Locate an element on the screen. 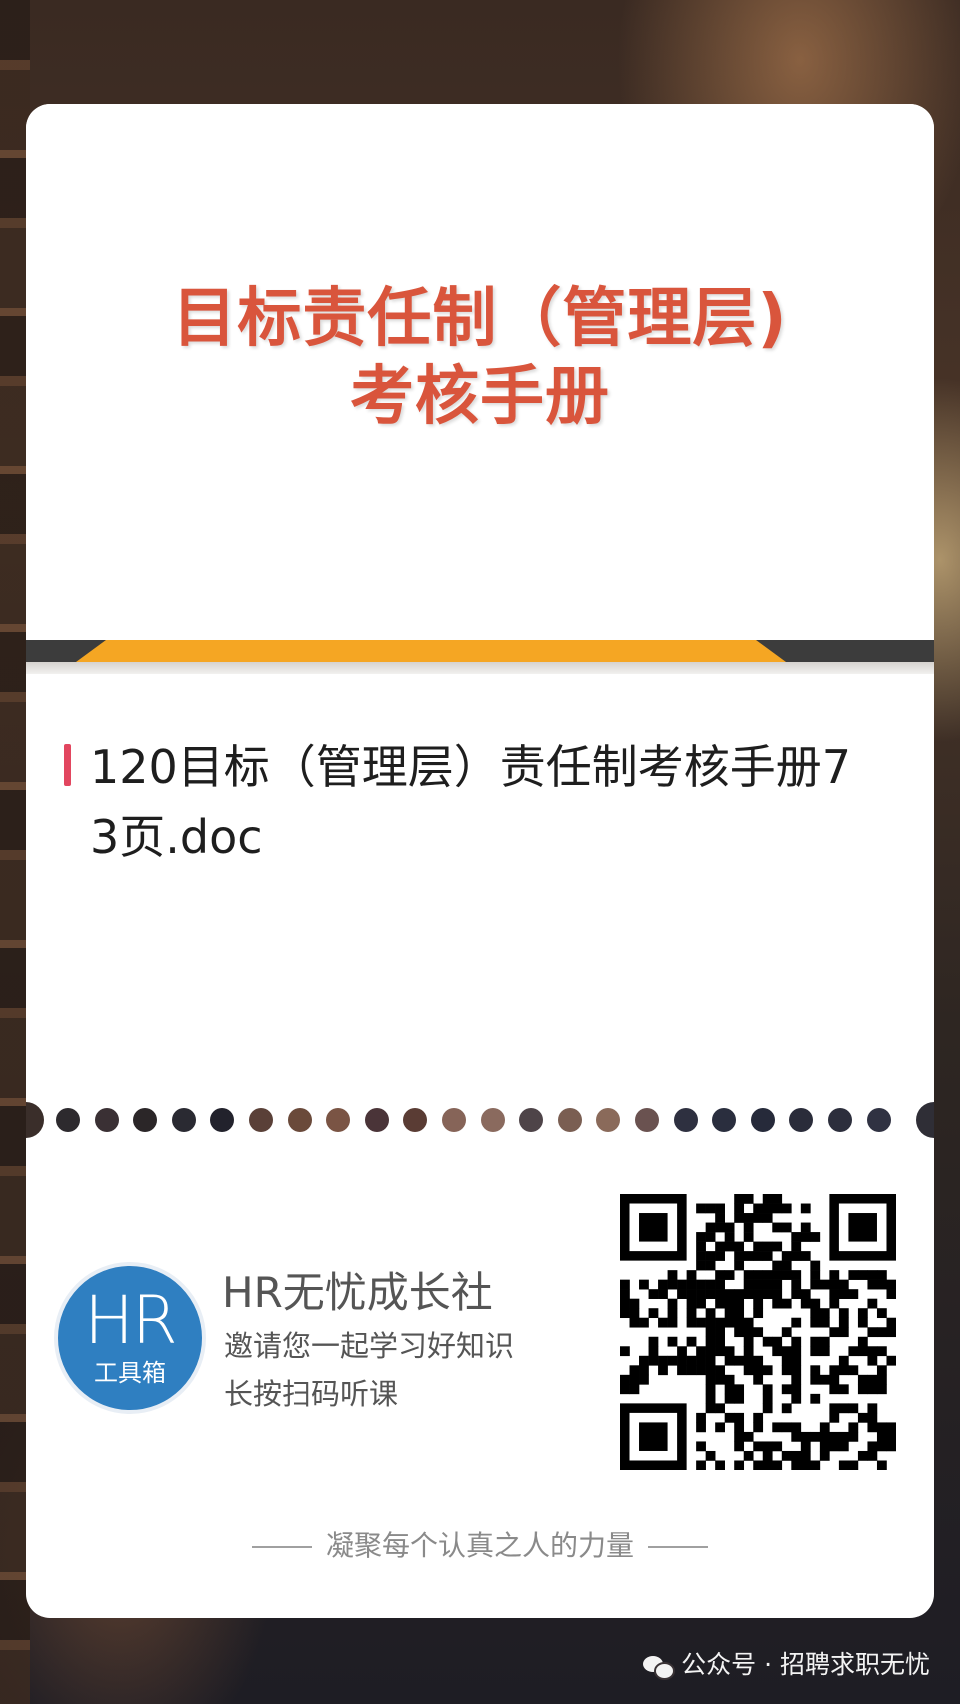 Image resolution: width=960 pixels, height=1704 pixels. hr-toolbox-logo: HR 工具箱 is located at coordinates (130, 1338).